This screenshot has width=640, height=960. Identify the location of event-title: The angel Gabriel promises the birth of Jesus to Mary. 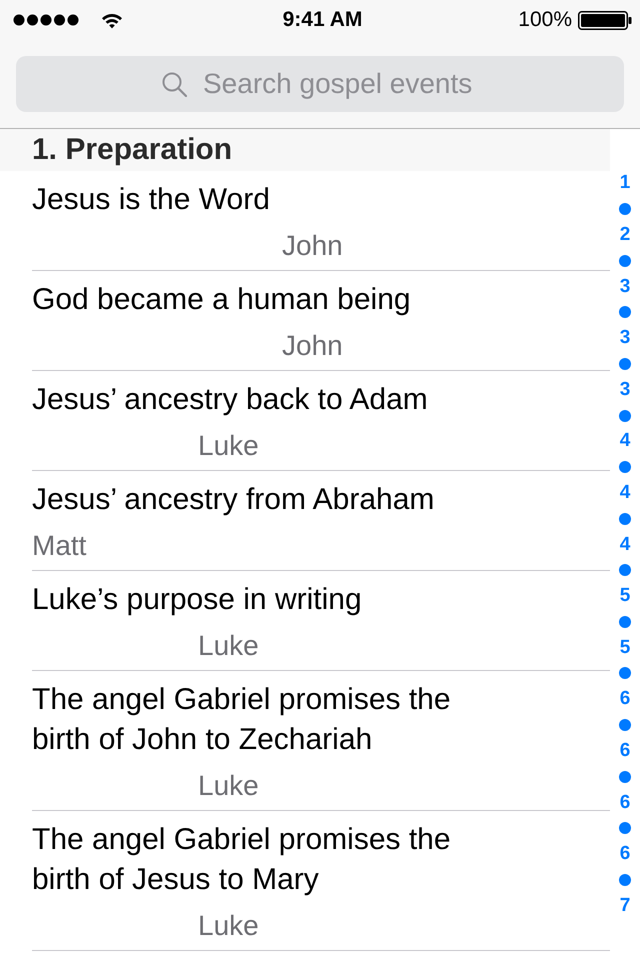
(242, 860).